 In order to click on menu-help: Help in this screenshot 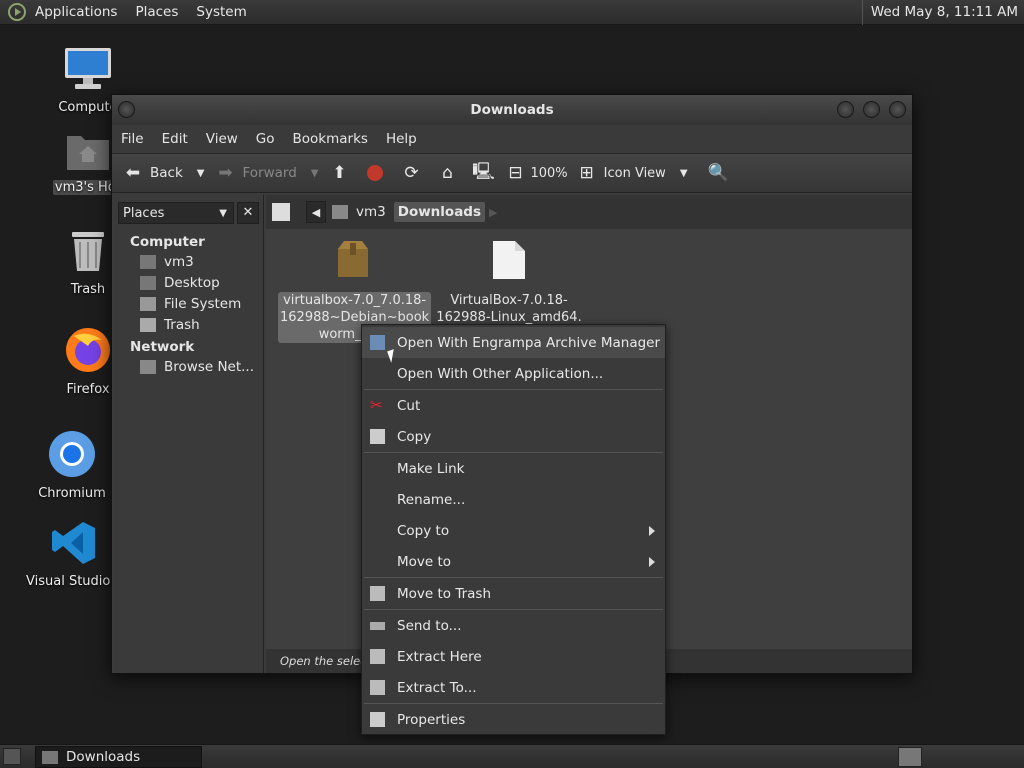, I will do `click(401, 139)`.